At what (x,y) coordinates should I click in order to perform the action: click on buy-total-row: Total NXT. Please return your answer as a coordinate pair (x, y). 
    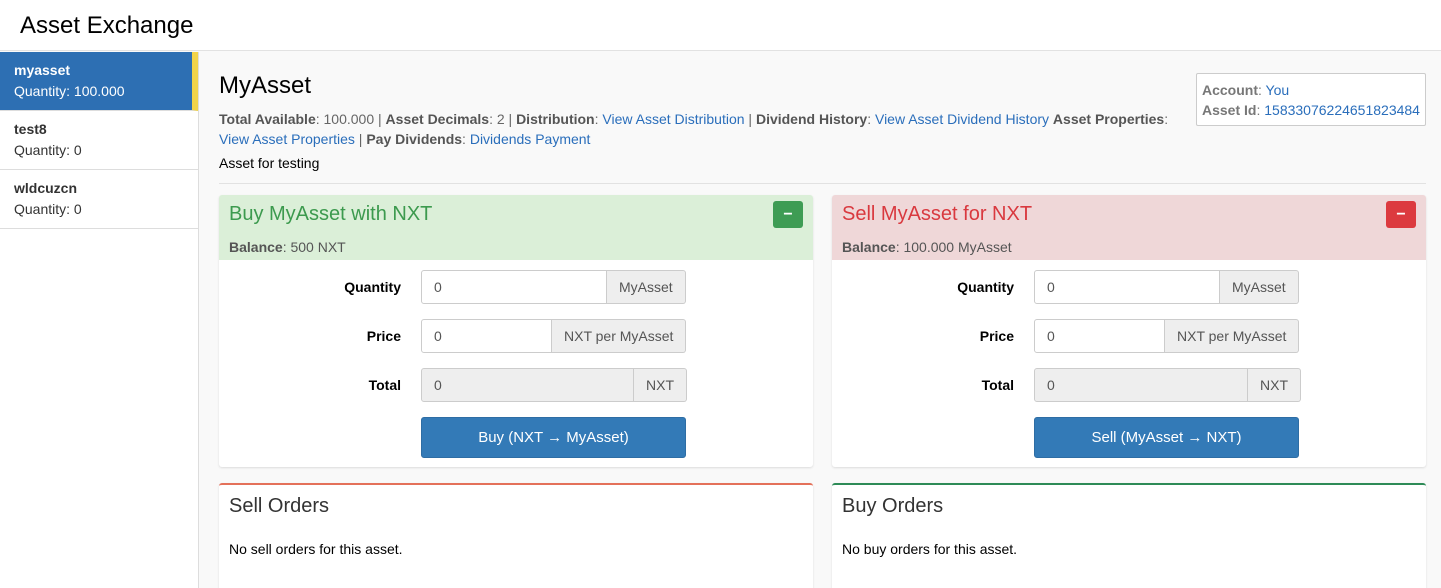
    Looking at the image, I should click on (516, 385).